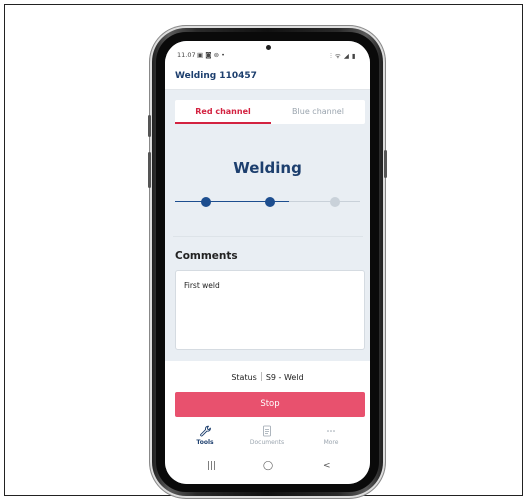  Describe the element at coordinates (331, 442) in the screenshot. I see `nav-item-label: More` at that location.